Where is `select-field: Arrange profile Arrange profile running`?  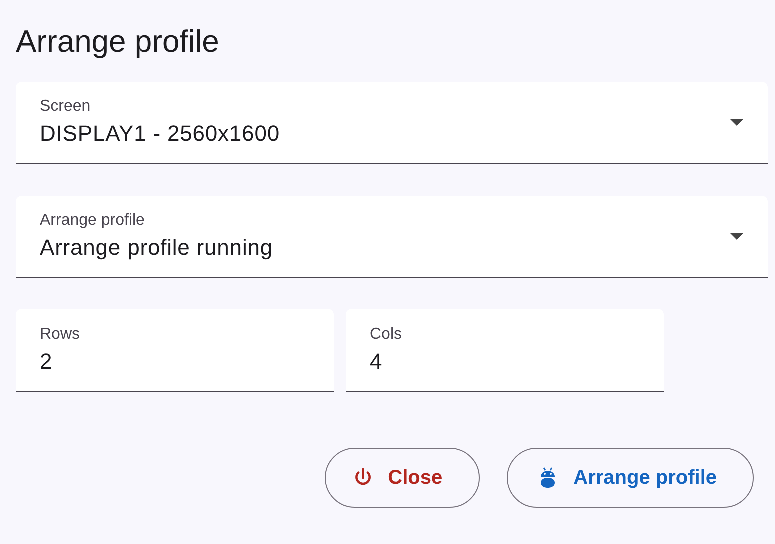
select-field: Arrange profile Arrange profile running is located at coordinates (392, 237).